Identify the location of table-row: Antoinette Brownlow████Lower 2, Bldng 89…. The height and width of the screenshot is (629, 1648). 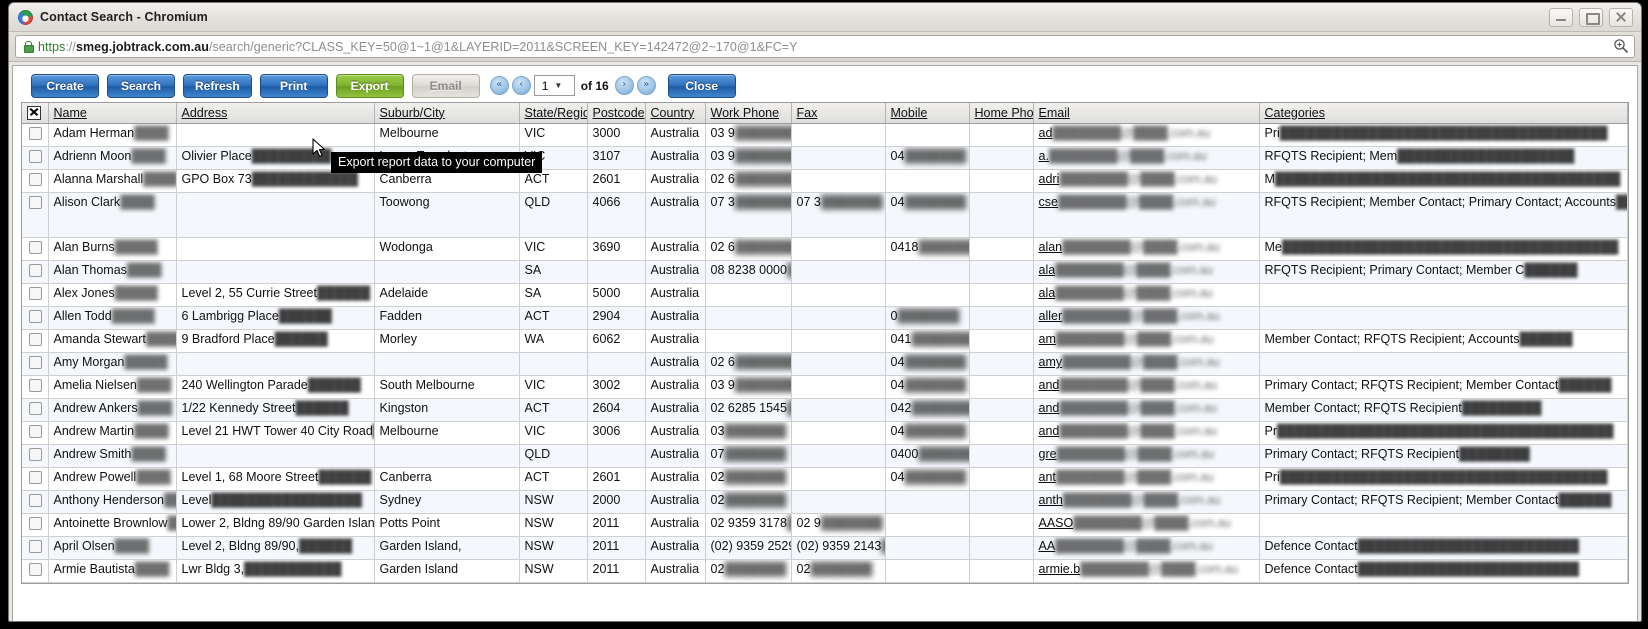
(825, 525).